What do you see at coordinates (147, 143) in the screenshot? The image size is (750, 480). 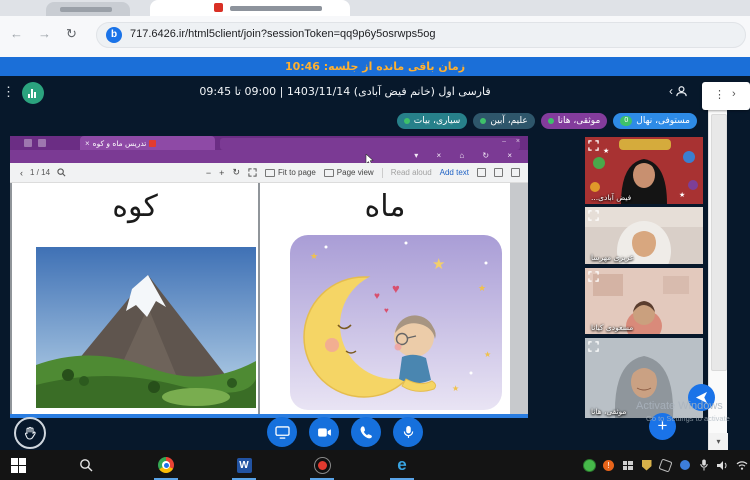 I see `edge-pdf-tab: × تدریس ماه و کوه` at bounding box center [147, 143].